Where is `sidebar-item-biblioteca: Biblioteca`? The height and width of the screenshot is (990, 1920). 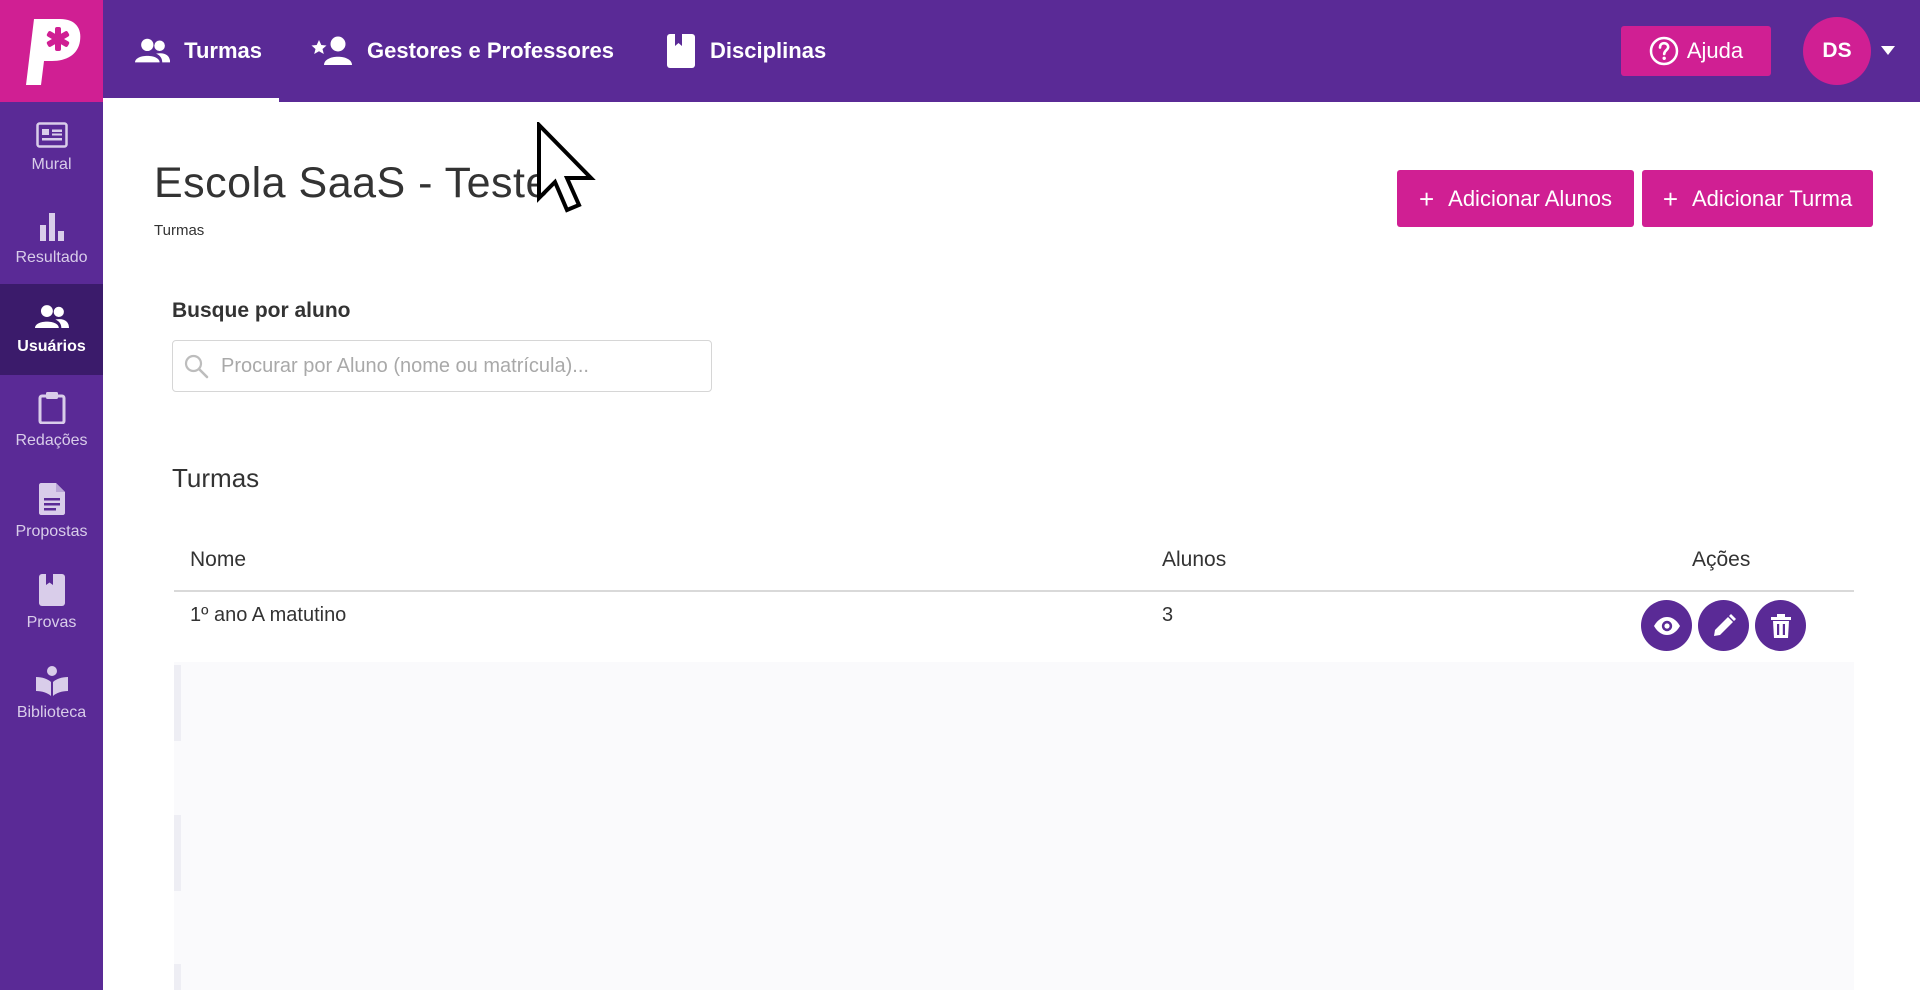 sidebar-item-biblioteca: Biblioteca is located at coordinates (51, 693).